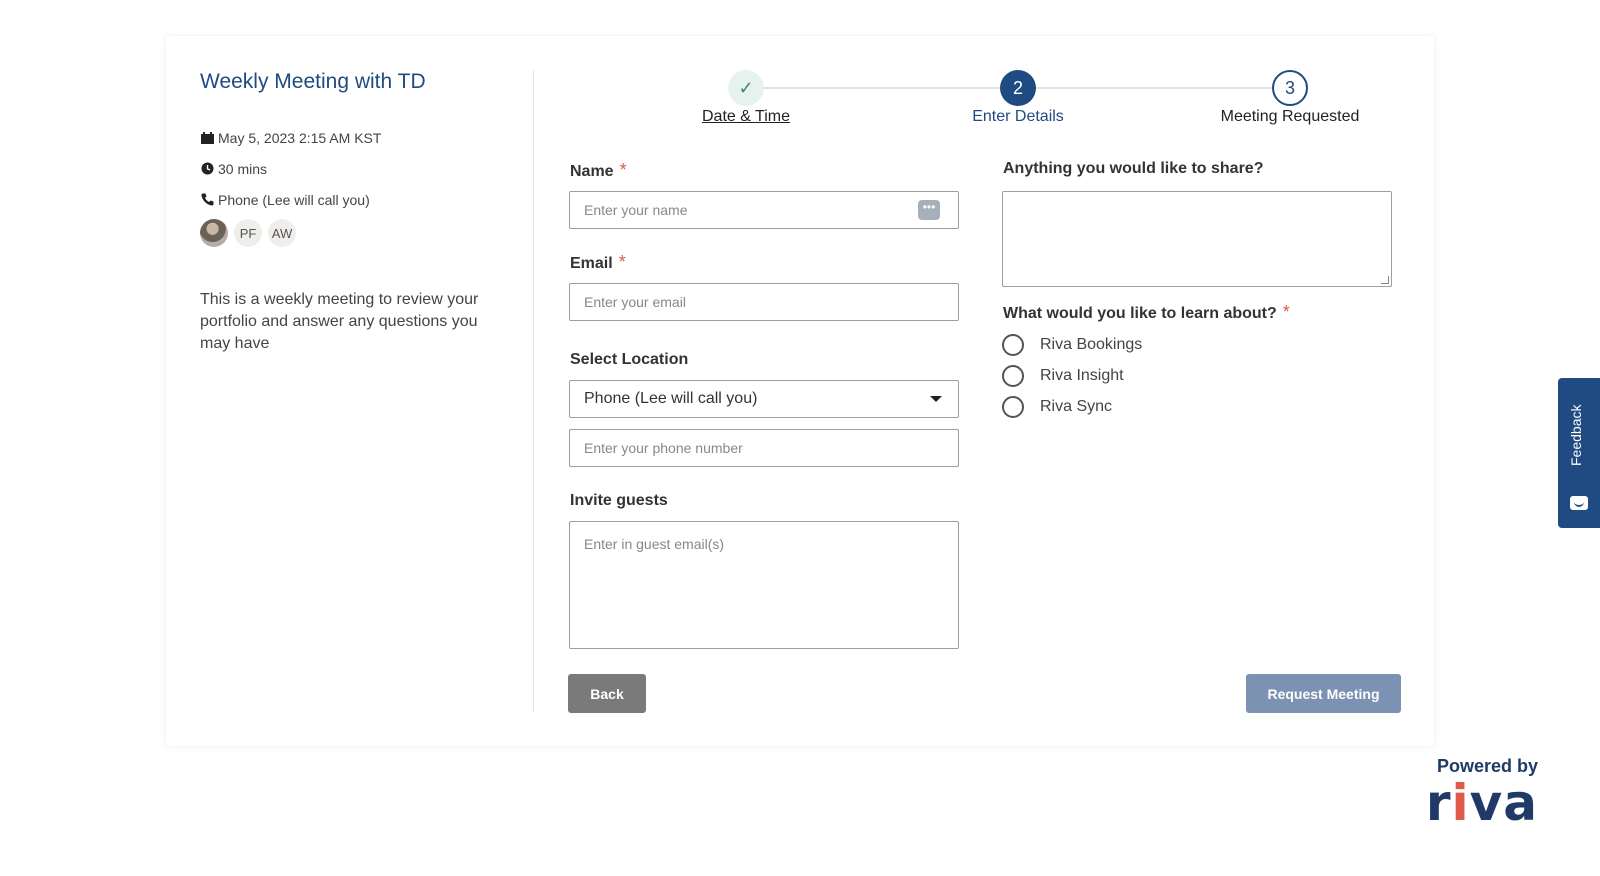  Describe the element at coordinates (1503, 803) in the screenshot. I see `logo-part: va` at that location.